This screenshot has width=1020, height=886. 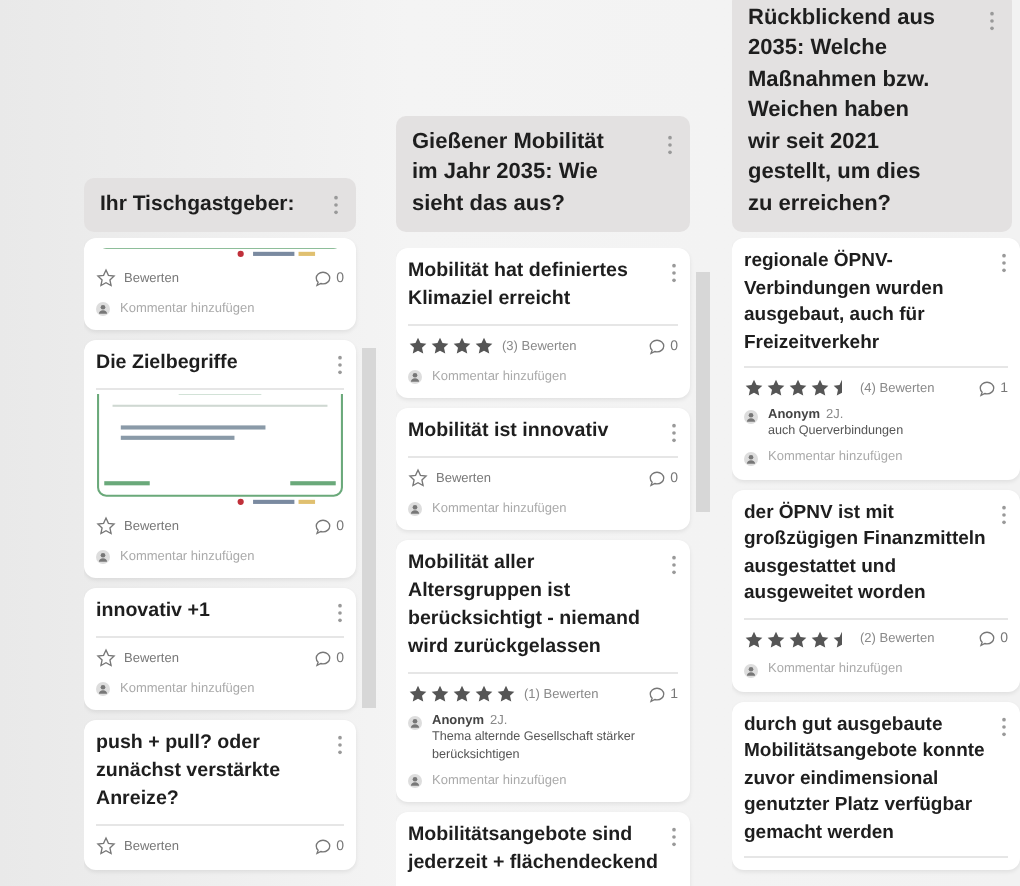 What do you see at coordinates (525, 606) in the screenshot?
I see `post-title: Mobilität aller Altersgruppen ist berücksichtigt - niemand wird zurückgelassen` at bounding box center [525, 606].